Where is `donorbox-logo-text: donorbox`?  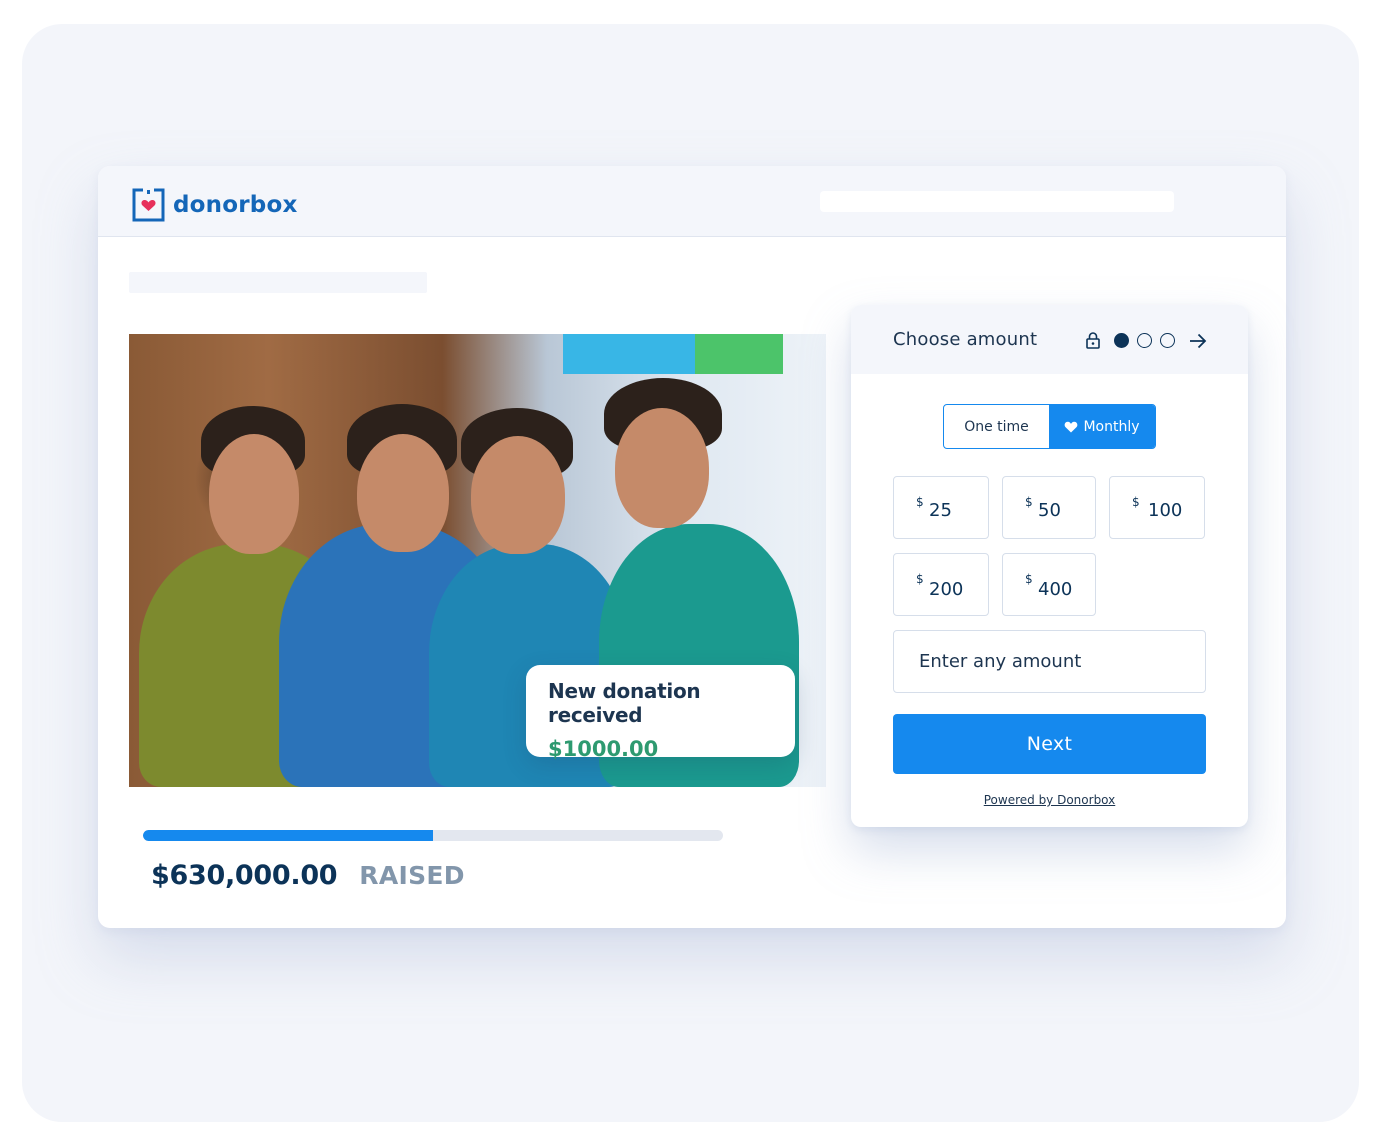
donorbox-logo-text: donorbox is located at coordinates (235, 205).